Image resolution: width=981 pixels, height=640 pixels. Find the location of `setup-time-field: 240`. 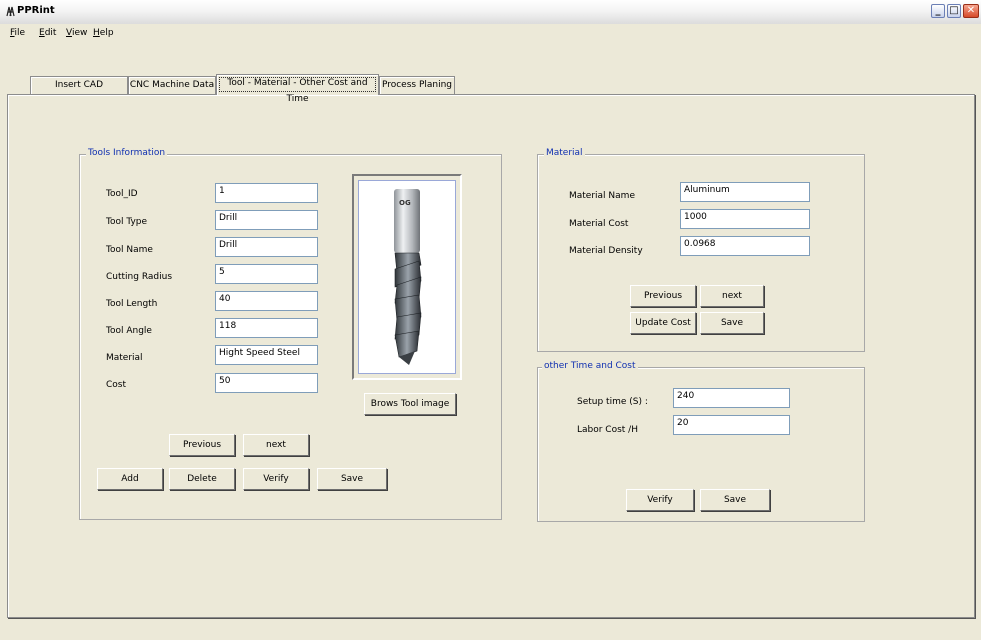

setup-time-field: 240 is located at coordinates (731, 398).